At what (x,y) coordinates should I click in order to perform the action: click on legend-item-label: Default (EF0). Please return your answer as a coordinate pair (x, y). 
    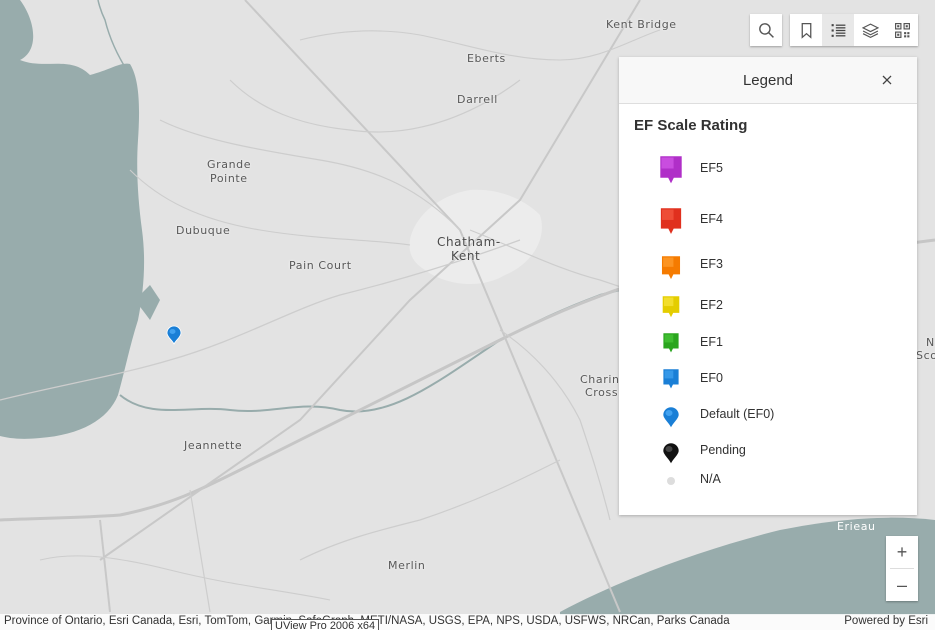
    Looking at the image, I should click on (737, 414).